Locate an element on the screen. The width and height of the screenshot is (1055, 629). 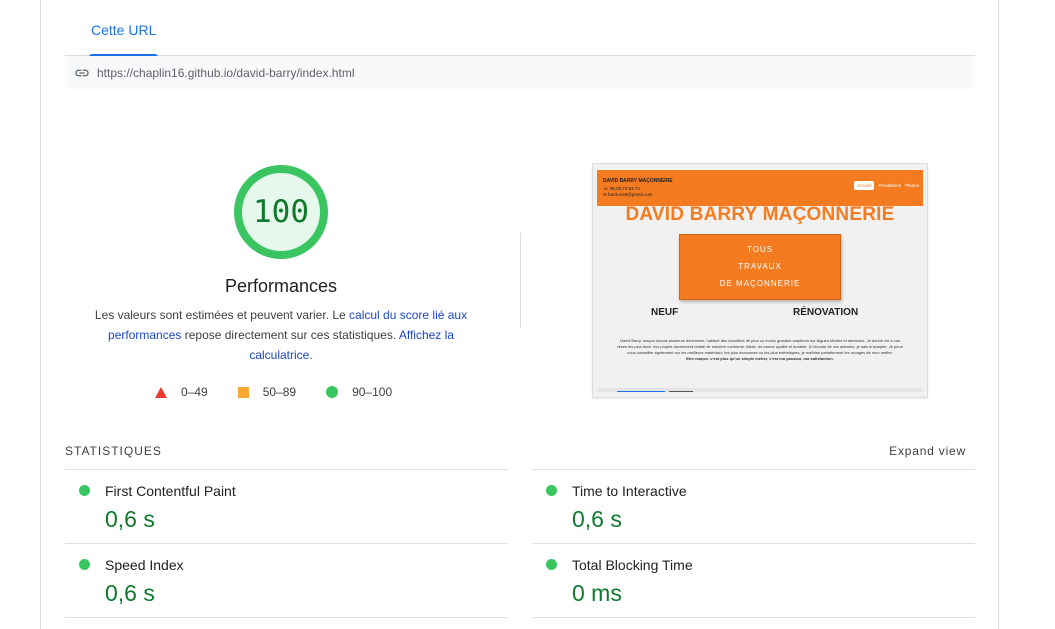
site-hero-box: TOUS TRAVAUX DE MAÇONNERIE is located at coordinates (760, 267).